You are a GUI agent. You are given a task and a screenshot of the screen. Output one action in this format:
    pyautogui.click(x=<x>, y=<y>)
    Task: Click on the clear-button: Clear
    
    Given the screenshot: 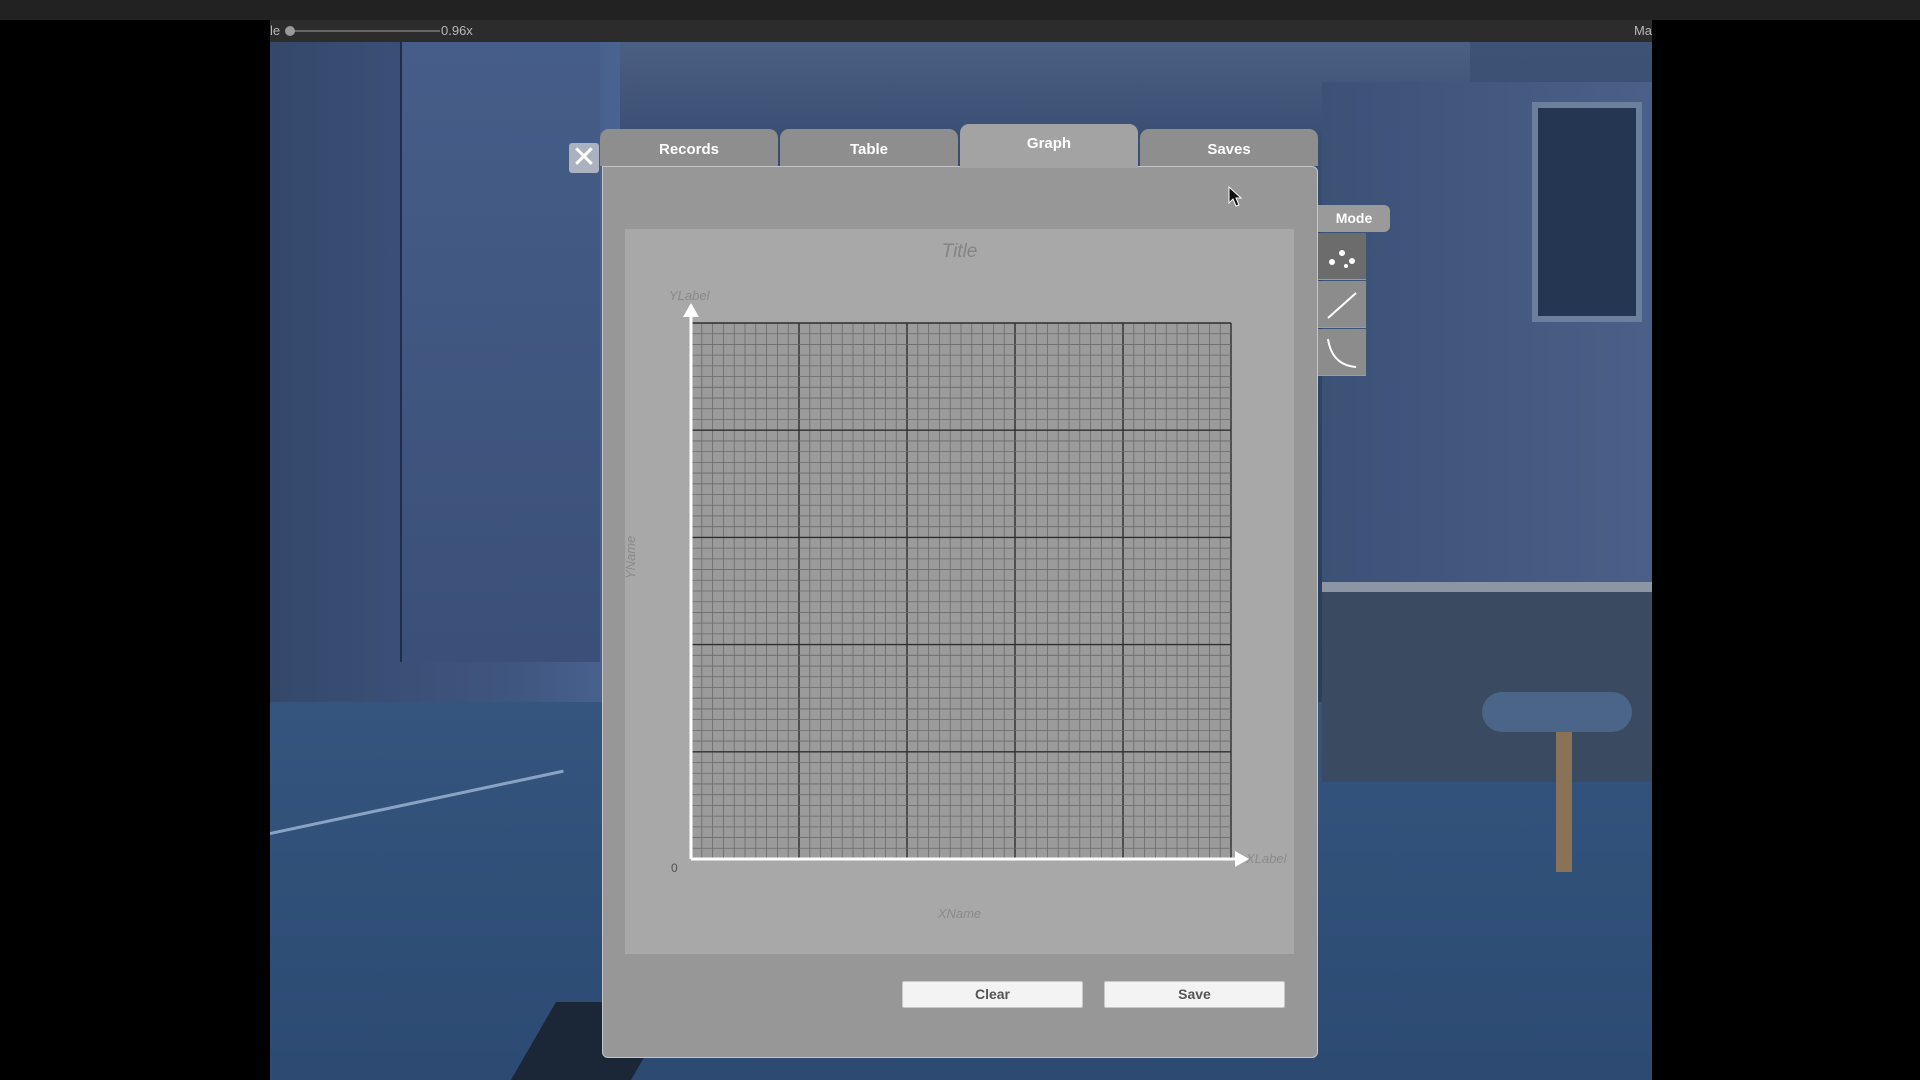 What is the action you would take?
    pyautogui.click(x=992, y=994)
    